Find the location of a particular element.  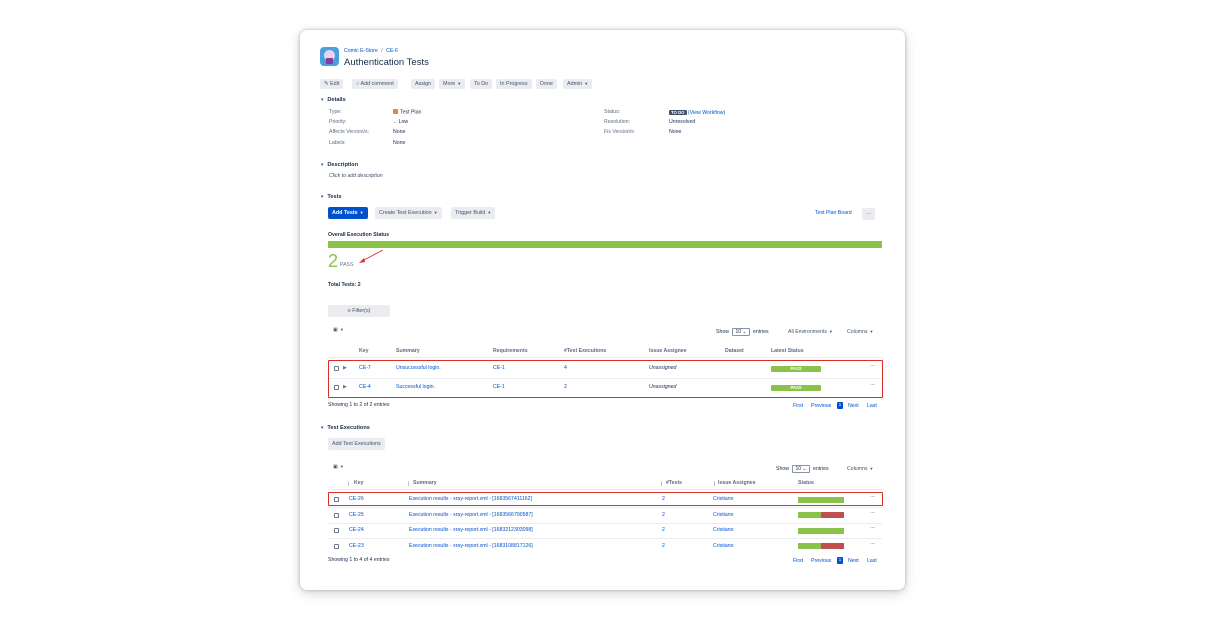

view-workflow-link: (View Workflow) is located at coordinates (706, 113).